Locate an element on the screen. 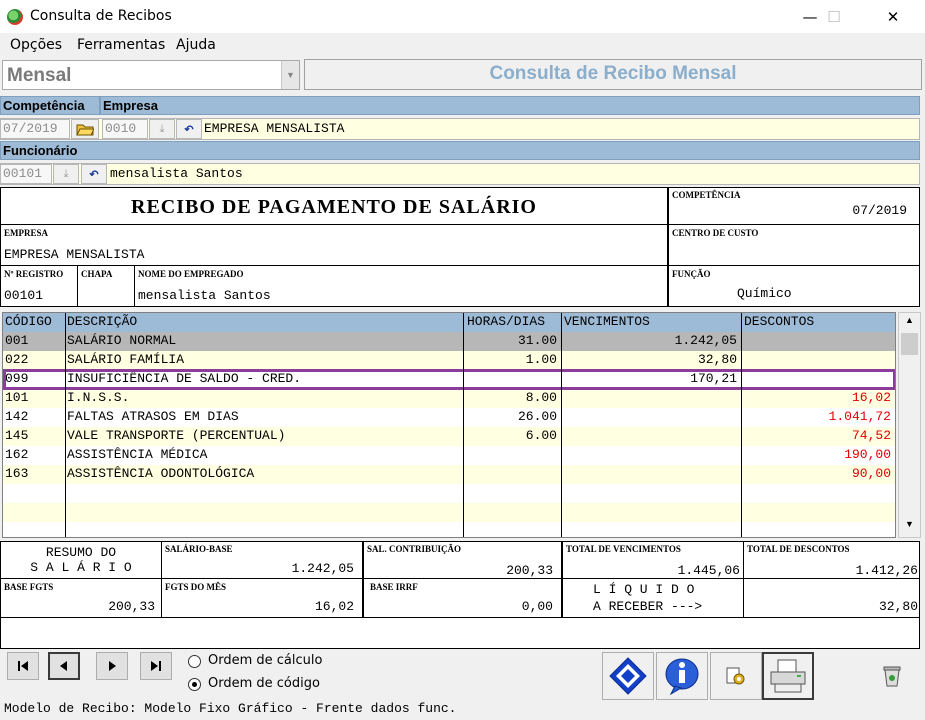 This screenshot has height=720, width=925. print-button is located at coordinates (788, 676).